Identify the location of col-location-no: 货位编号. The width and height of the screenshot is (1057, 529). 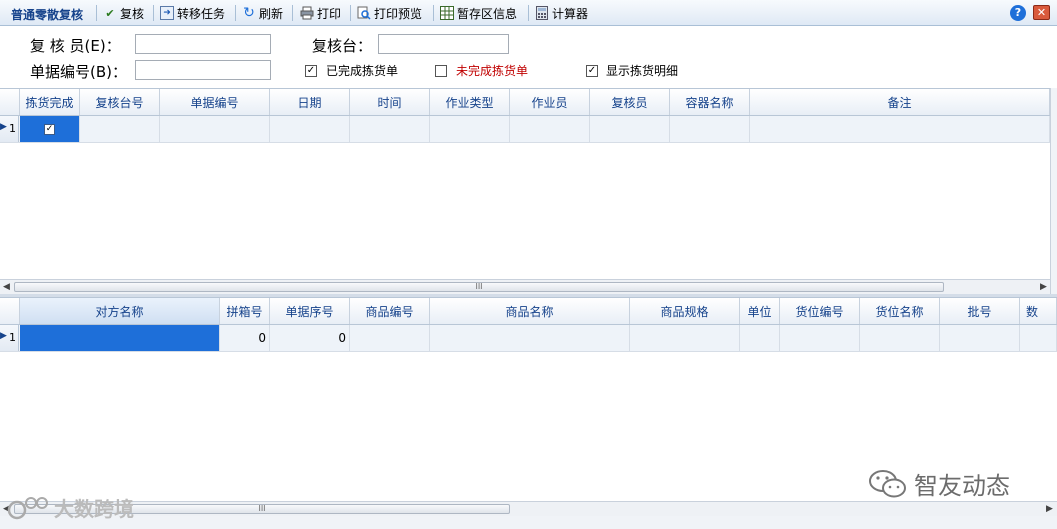
(820, 311).